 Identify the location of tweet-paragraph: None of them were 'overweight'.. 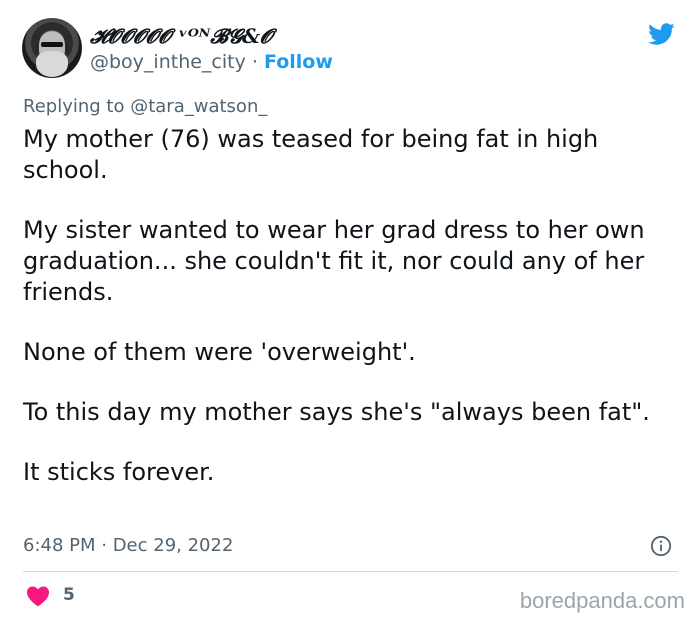
(219, 352).